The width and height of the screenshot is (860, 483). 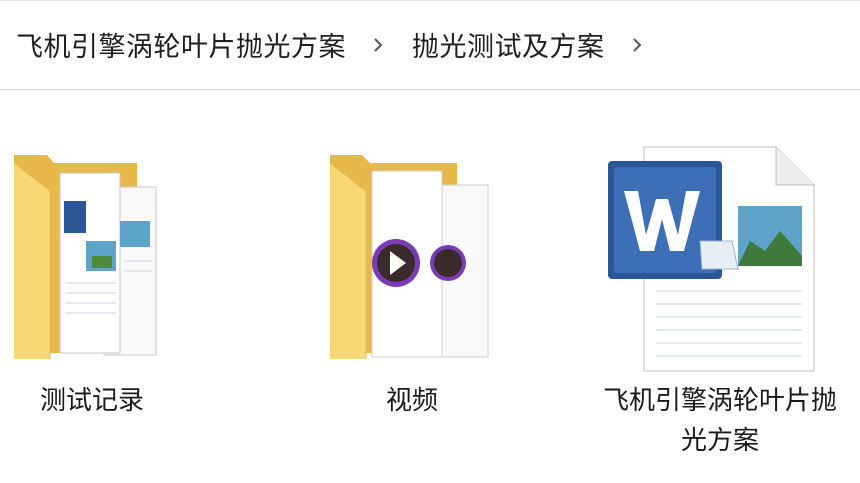 What do you see at coordinates (96, 236) in the screenshot?
I see `folder-word-icon` at bounding box center [96, 236].